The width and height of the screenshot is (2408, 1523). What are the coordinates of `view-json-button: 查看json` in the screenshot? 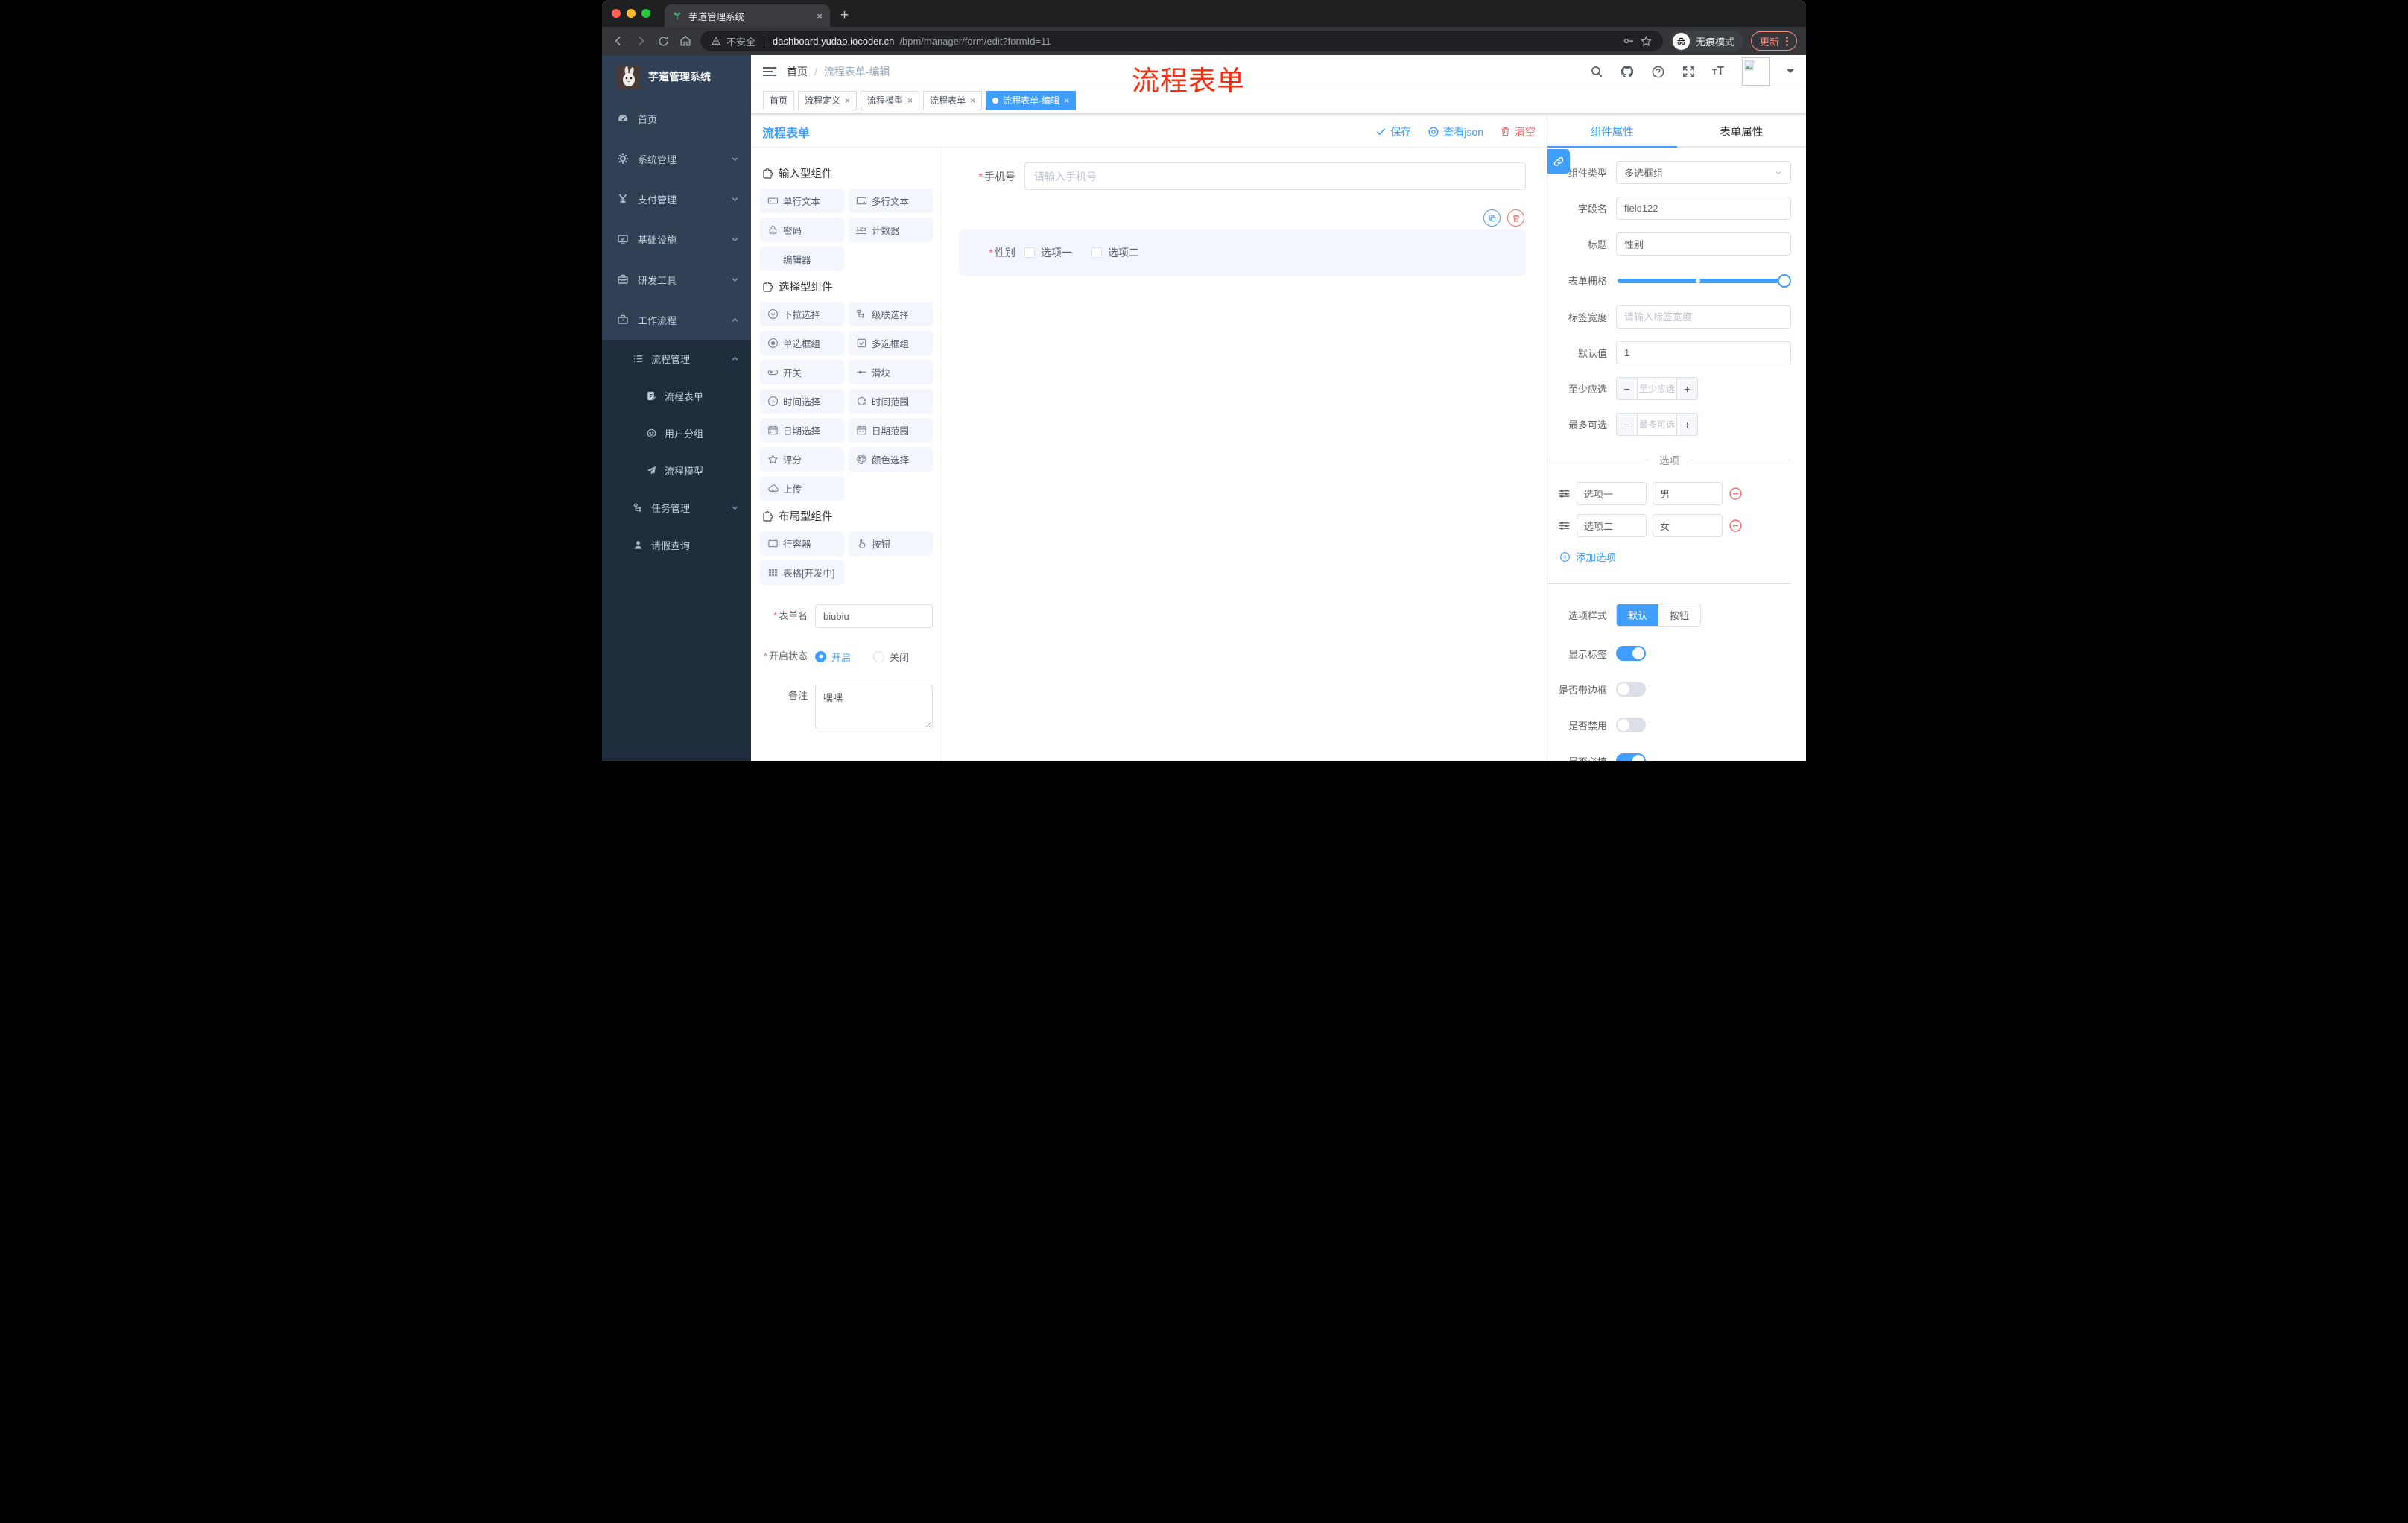 It's located at (1455, 132).